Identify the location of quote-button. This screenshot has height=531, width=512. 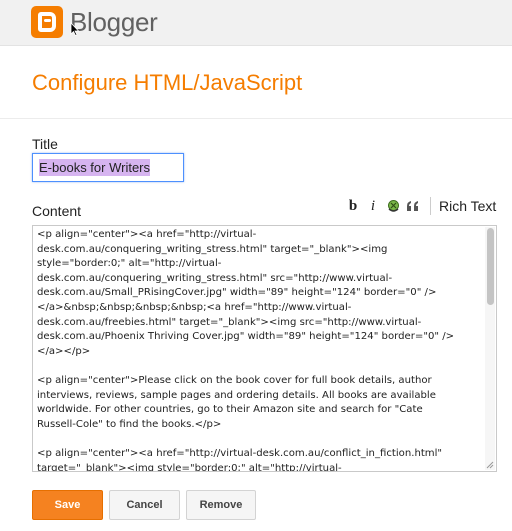
(413, 206).